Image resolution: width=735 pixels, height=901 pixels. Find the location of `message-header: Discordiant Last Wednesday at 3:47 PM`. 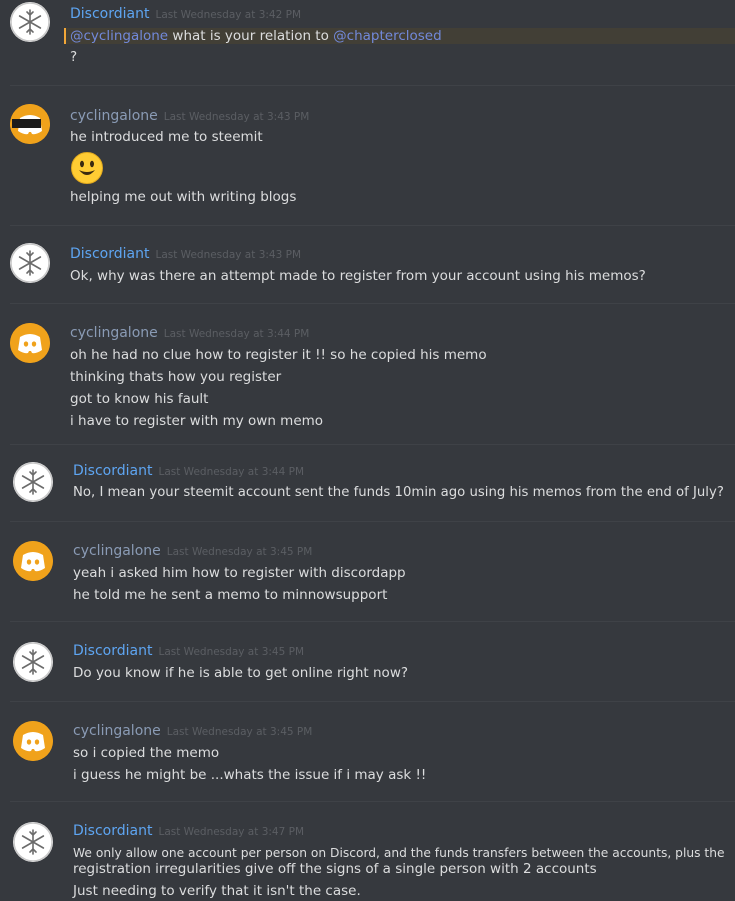

message-header: Discordiant Last Wednesday at 3:47 PM is located at coordinates (188, 831).